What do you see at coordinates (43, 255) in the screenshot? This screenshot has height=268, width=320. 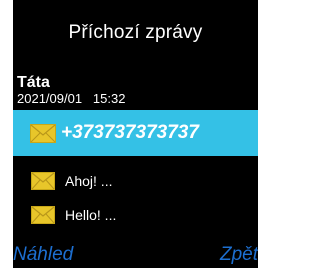 I see `preview-softkey: Náhled` at bounding box center [43, 255].